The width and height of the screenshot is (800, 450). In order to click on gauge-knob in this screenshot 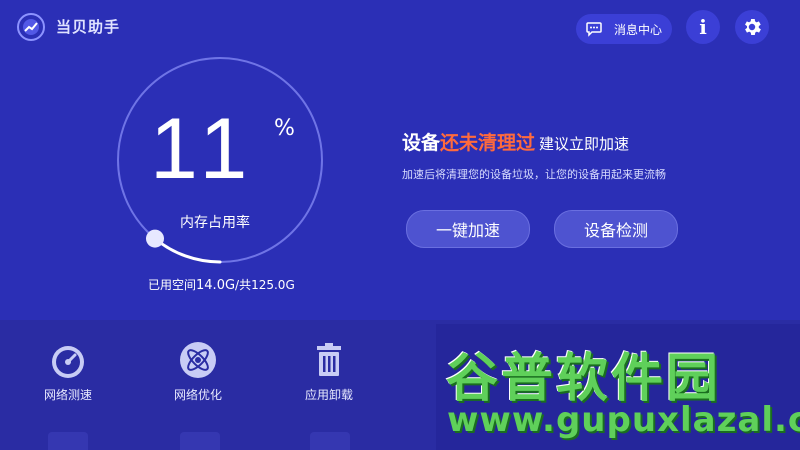, I will do `click(155, 238)`.